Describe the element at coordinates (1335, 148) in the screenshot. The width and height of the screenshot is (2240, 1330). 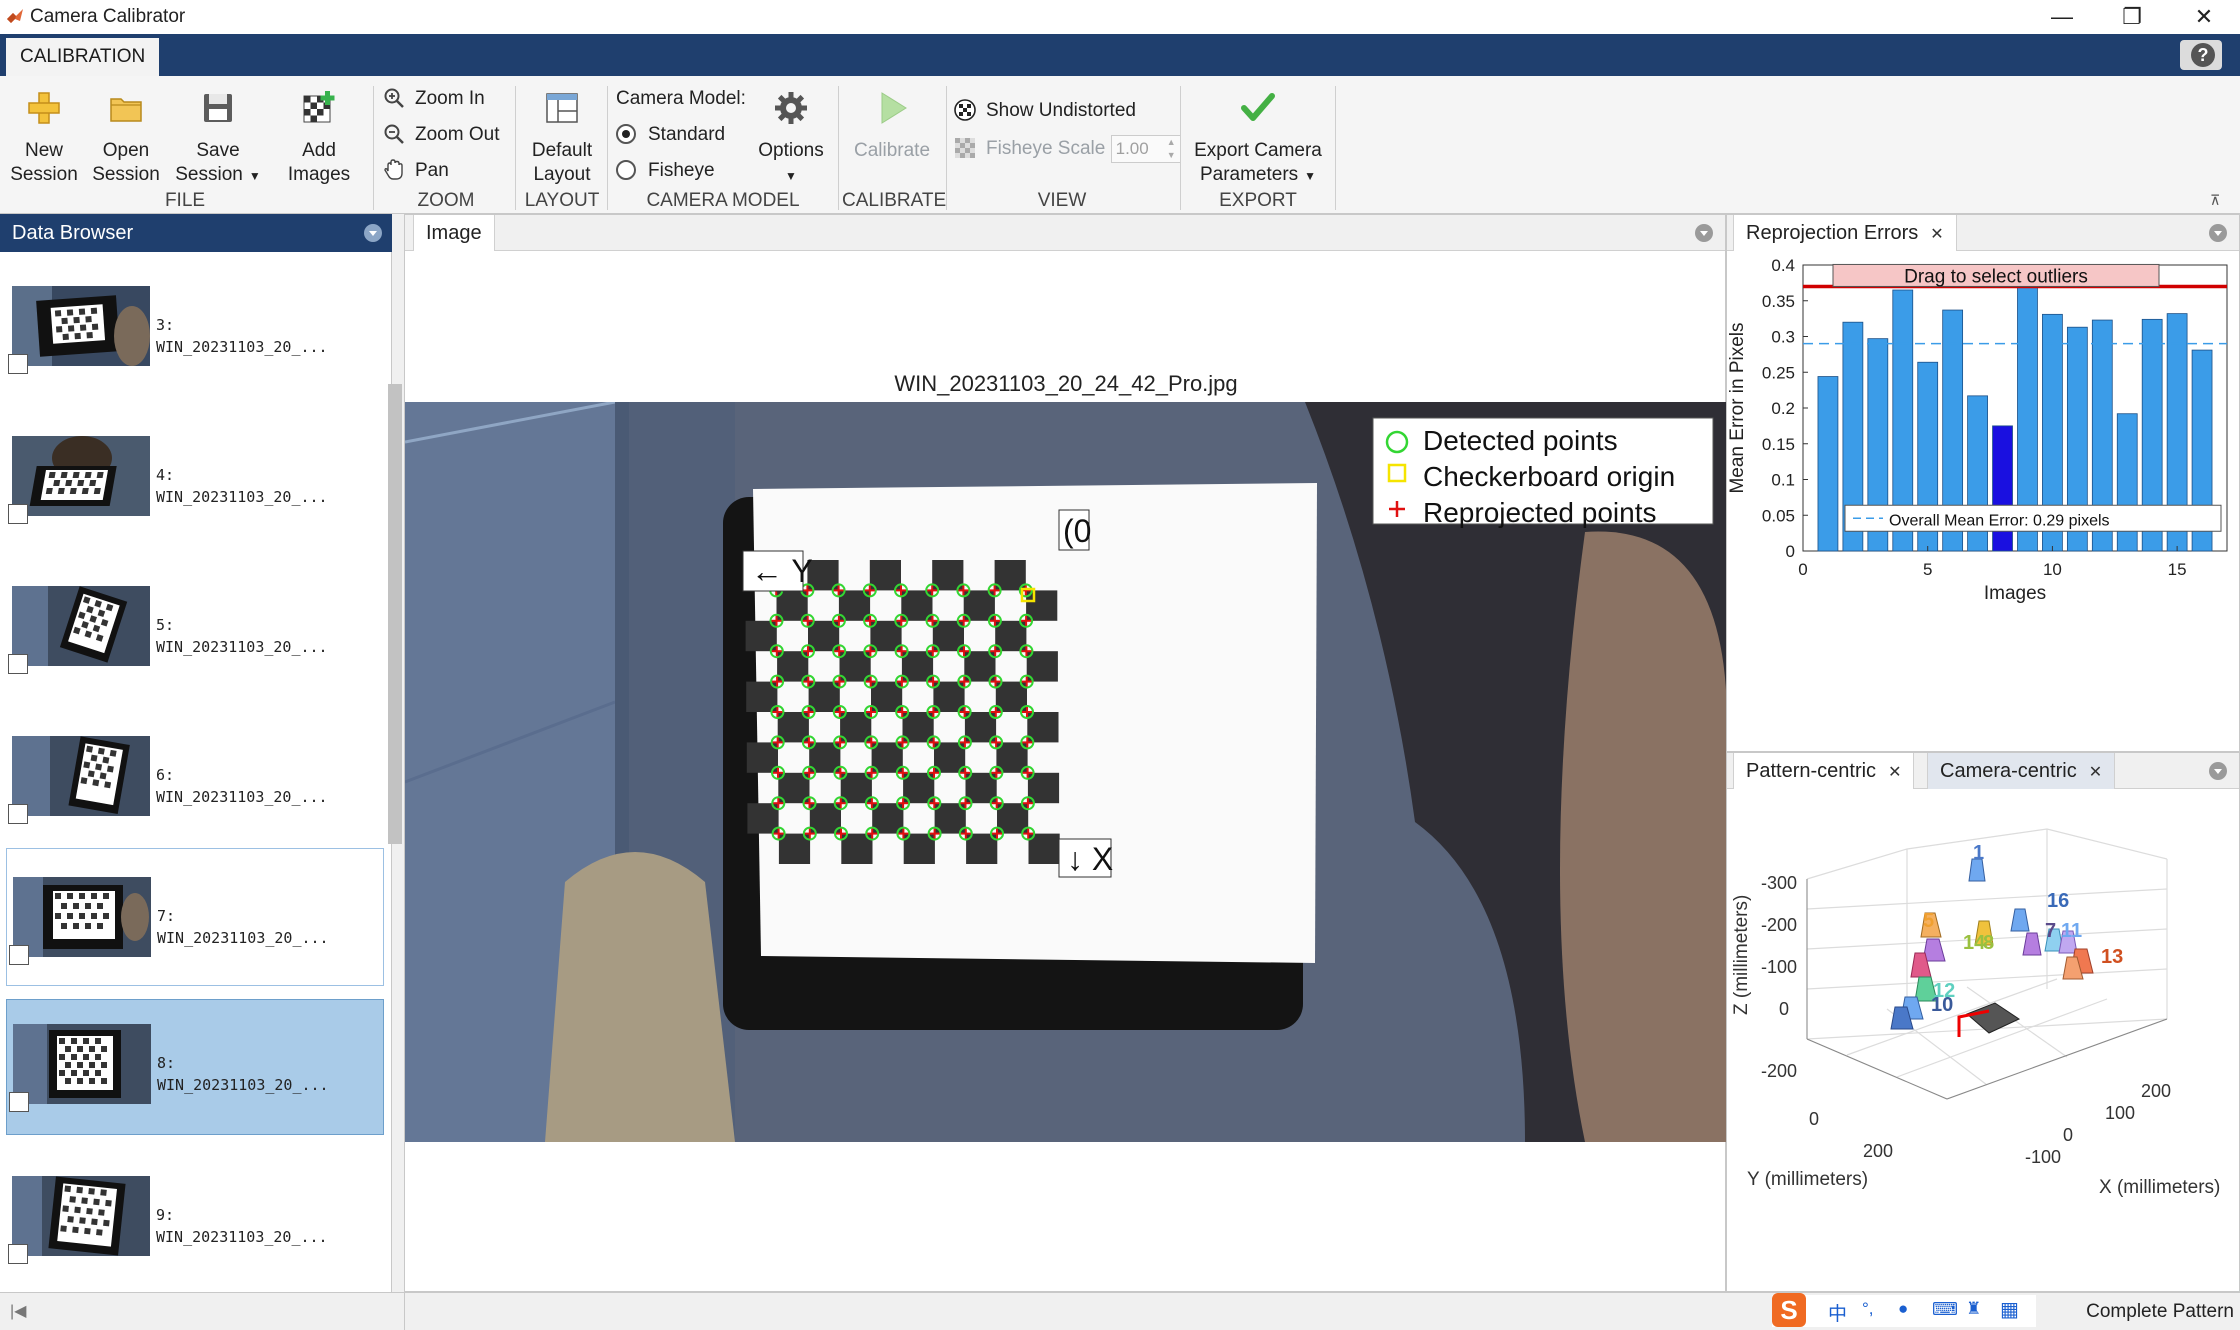
I see `section-divider` at that location.